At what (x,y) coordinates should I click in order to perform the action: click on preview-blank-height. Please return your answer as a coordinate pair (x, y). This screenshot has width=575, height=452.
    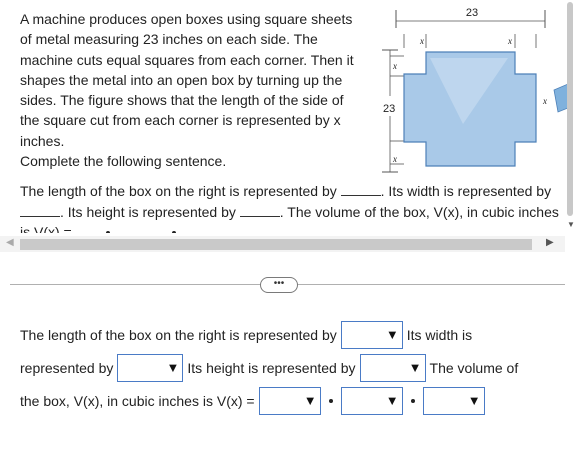
    Looking at the image, I should click on (259, 210).